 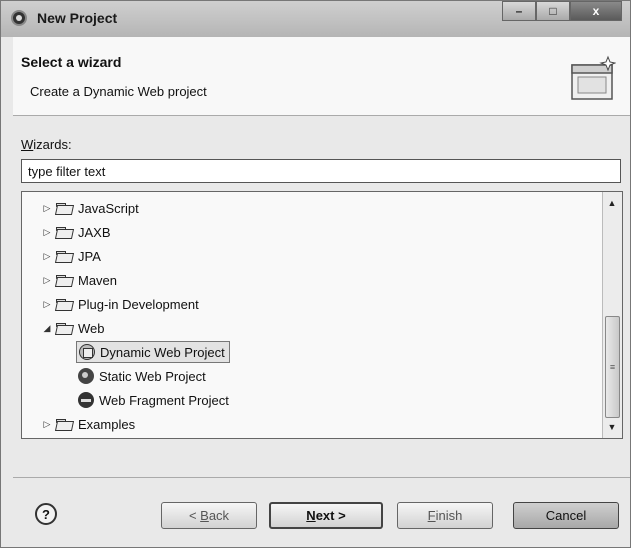 What do you see at coordinates (77, 18) in the screenshot?
I see `window-title: New Project` at bounding box center [77, 18].